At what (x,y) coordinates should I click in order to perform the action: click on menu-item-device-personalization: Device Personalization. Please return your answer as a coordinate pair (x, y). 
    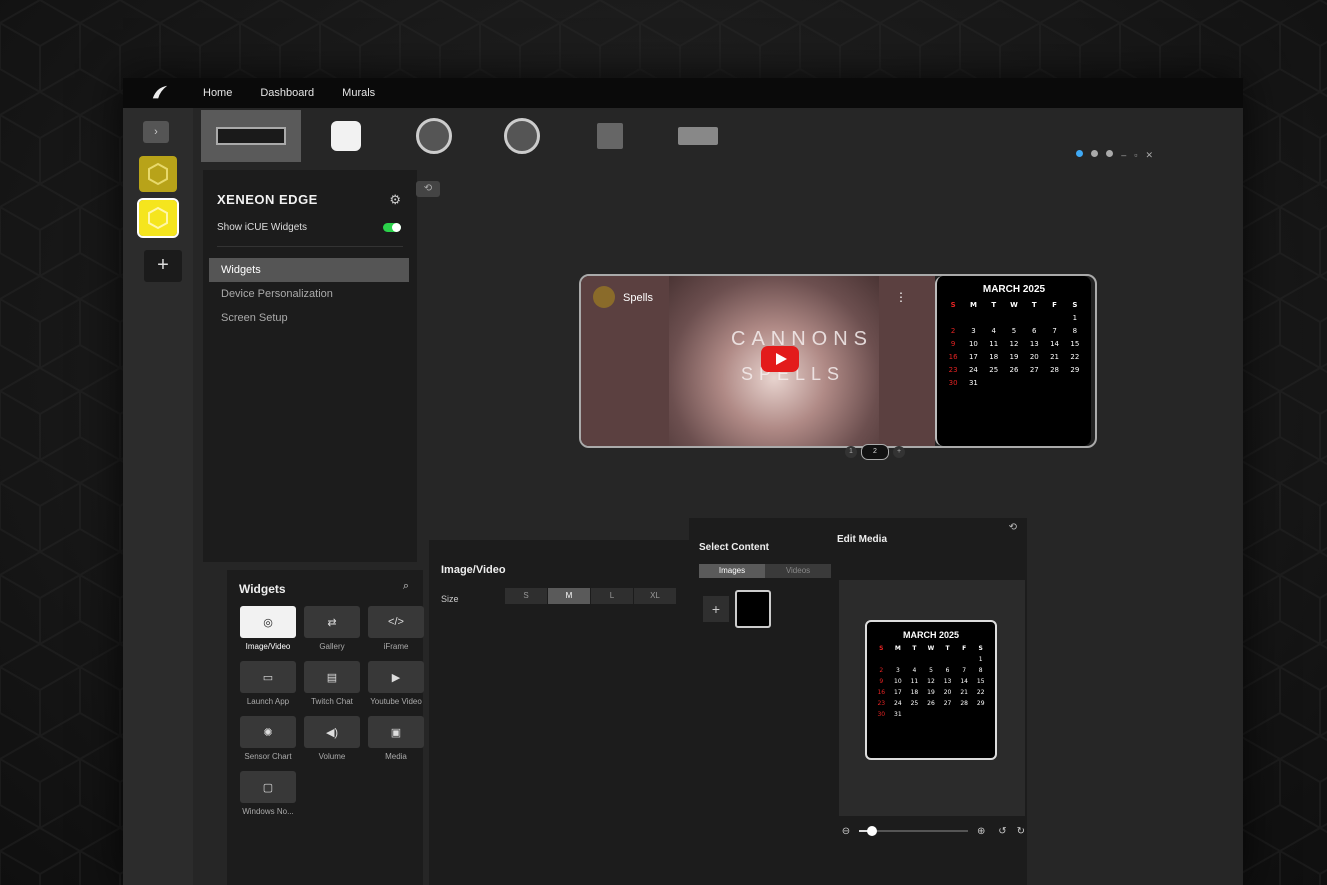
    Looking at the image, I should click on (309, 294).